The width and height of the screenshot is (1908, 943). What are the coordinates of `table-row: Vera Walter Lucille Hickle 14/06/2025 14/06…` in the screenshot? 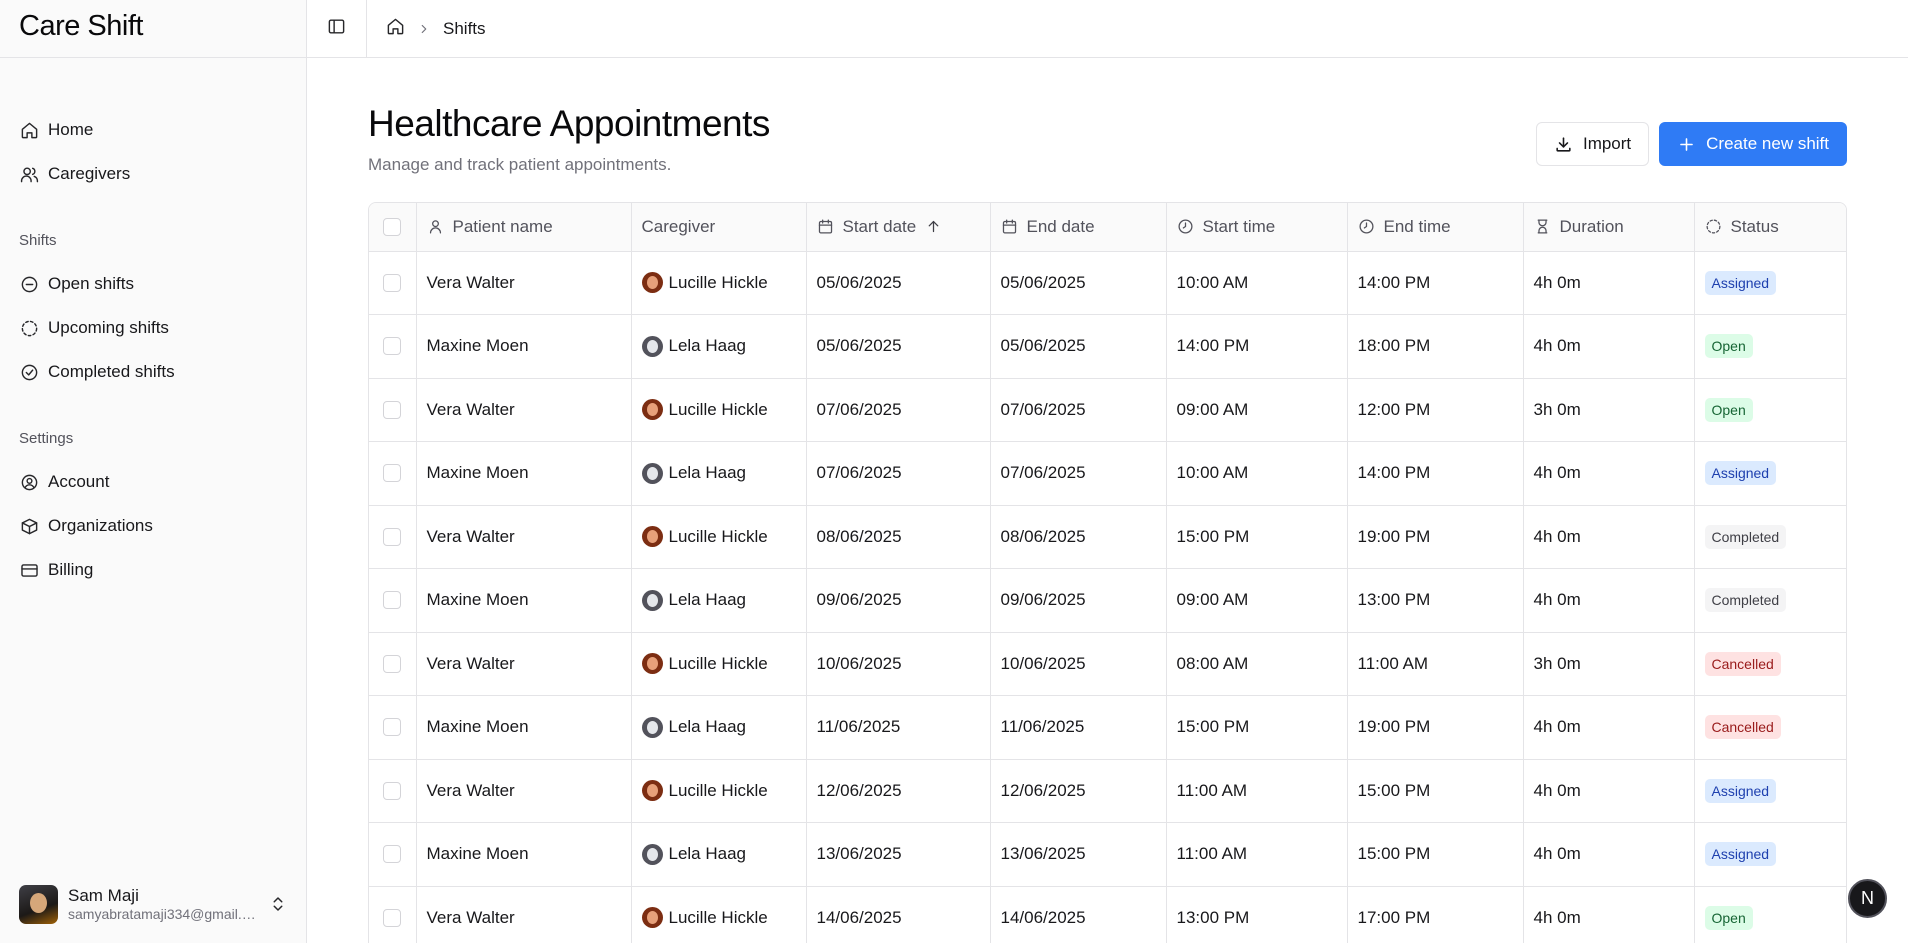 It's located at (1107, 914).